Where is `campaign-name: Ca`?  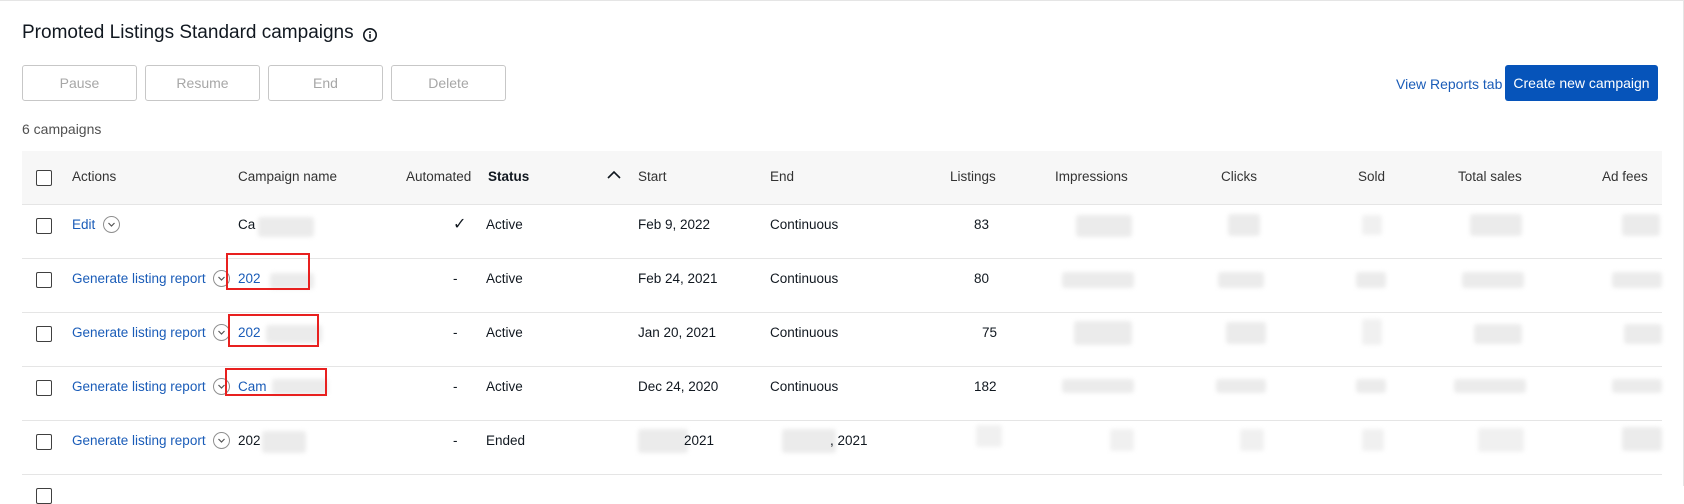
campaign-name: Ca is located at coordinates (247, 224).